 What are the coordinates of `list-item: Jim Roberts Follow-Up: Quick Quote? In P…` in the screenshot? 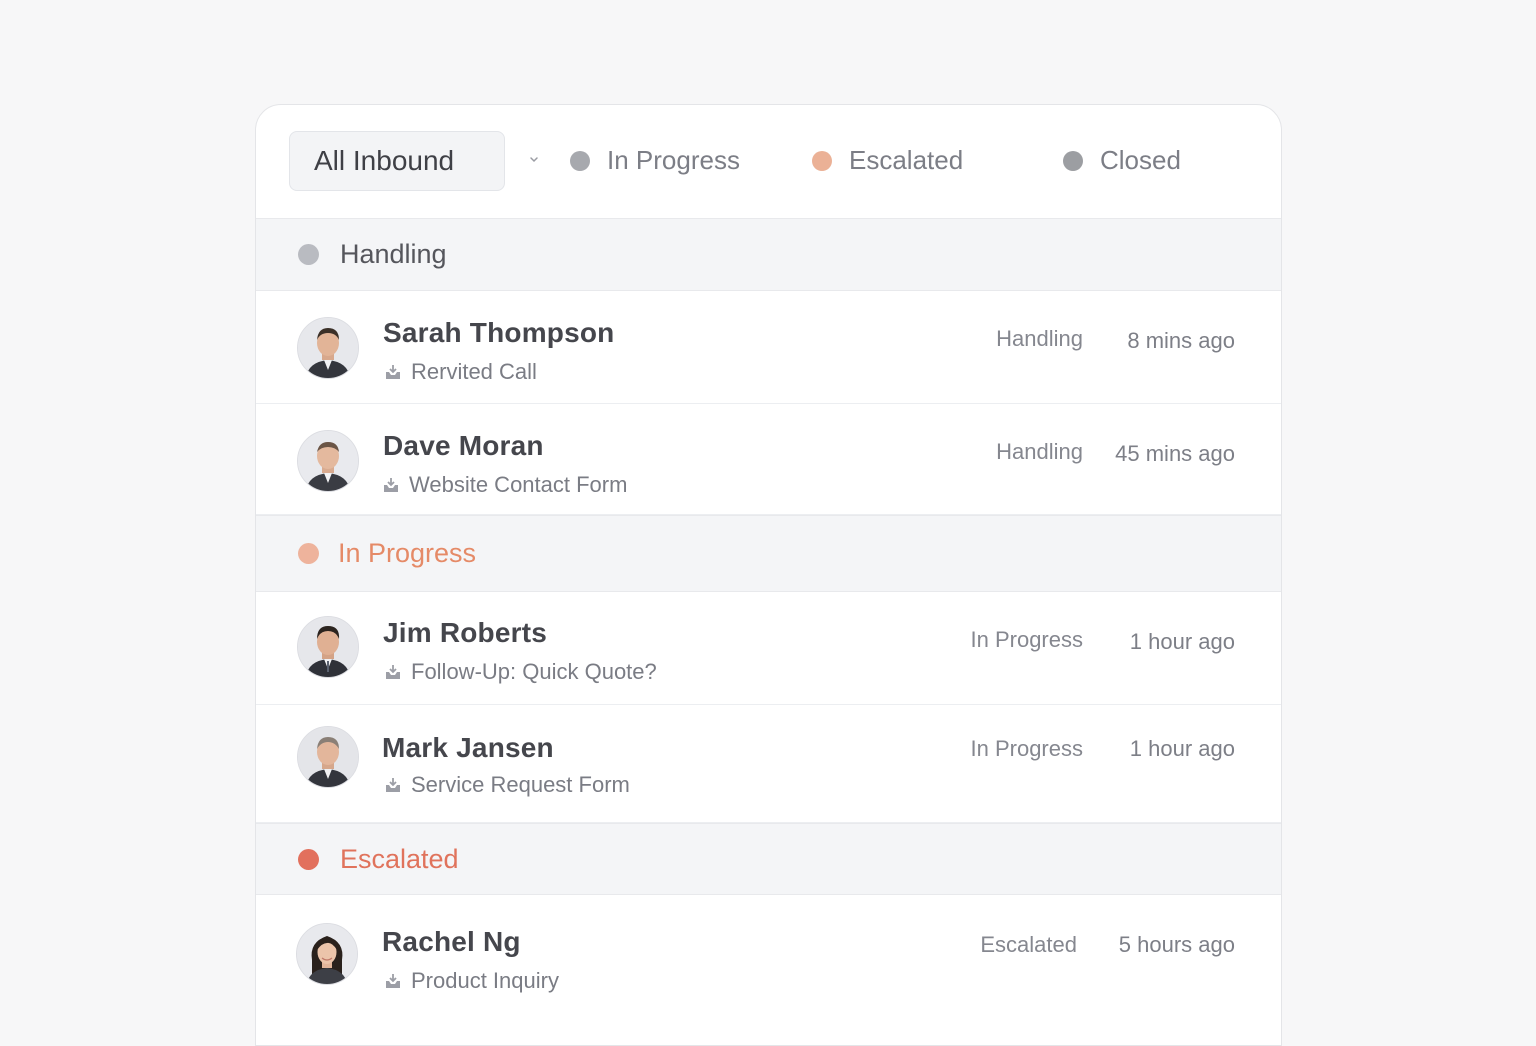 It's located at (768, 648).